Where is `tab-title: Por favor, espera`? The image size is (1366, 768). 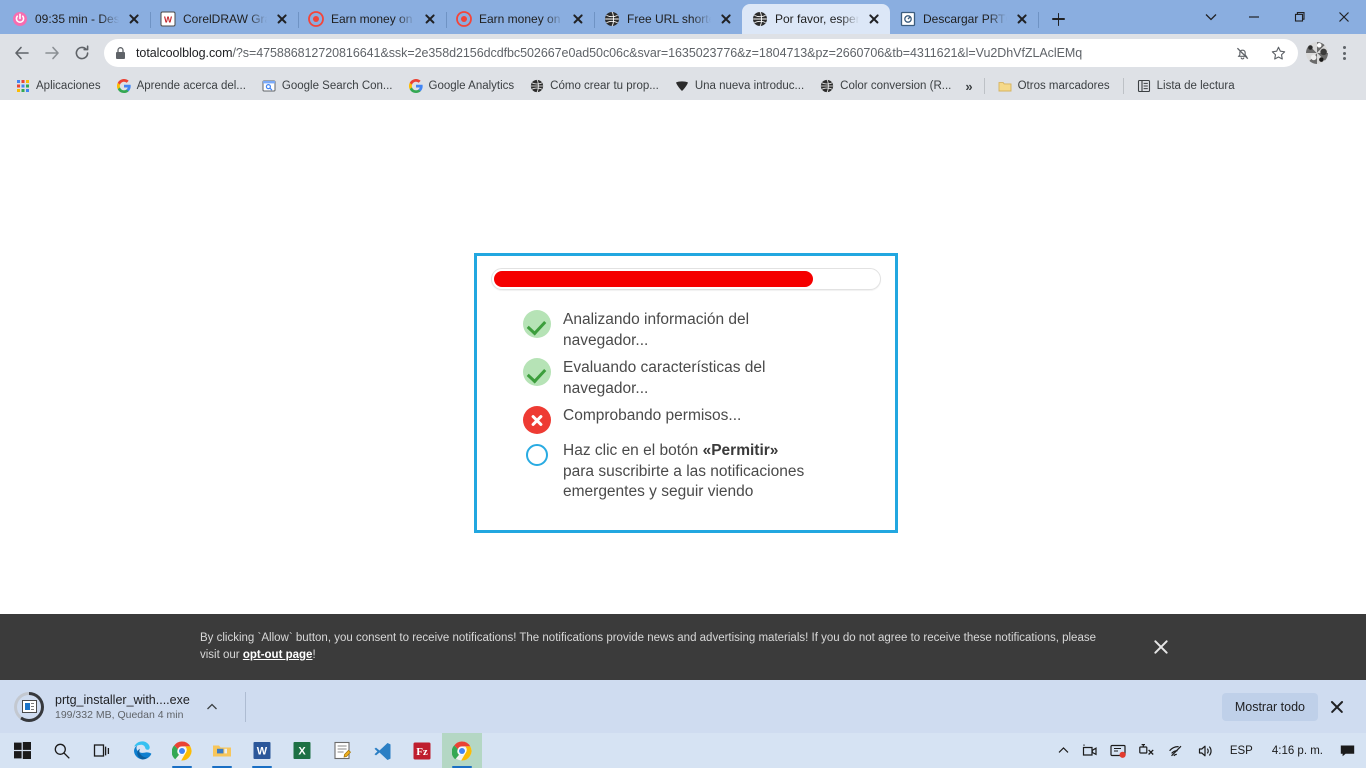
tab-title: Por favor, espera is located at coordinates (817, 19).